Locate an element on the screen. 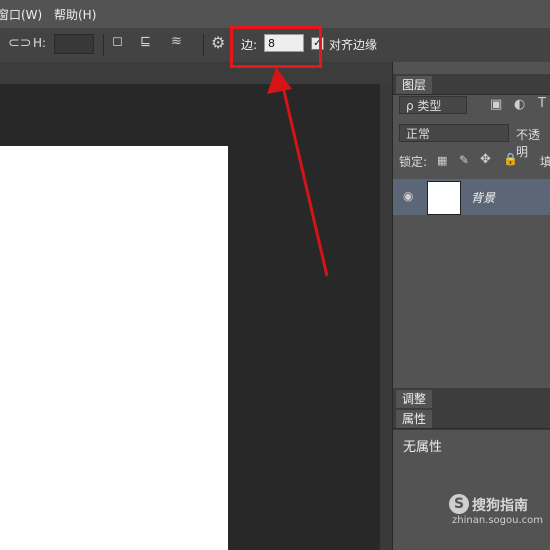 Image resolution: width=550 pixels, height=550 pixels. blend-mode-select: 正常 is located at coordinates (454, 133).